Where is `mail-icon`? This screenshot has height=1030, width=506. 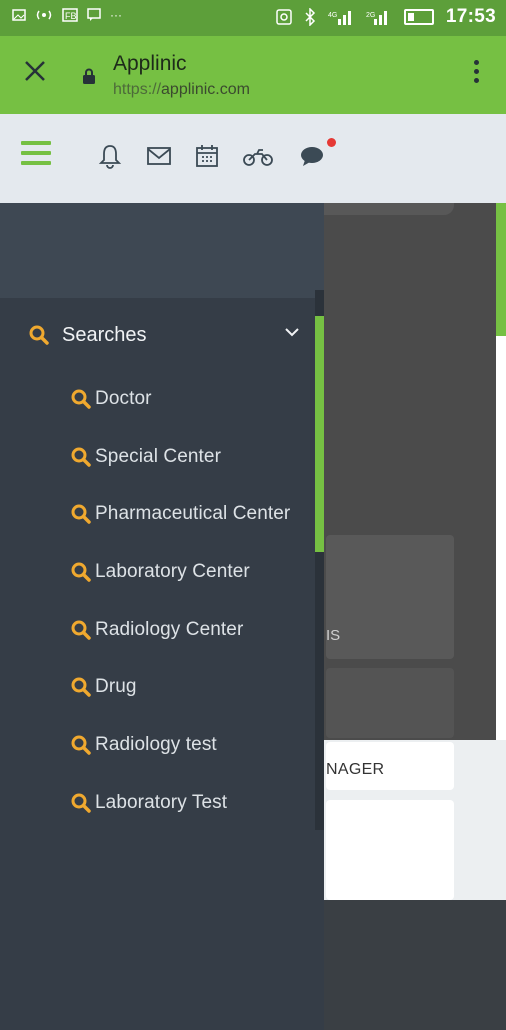
mail-icon is located at coordinates (159, 156).